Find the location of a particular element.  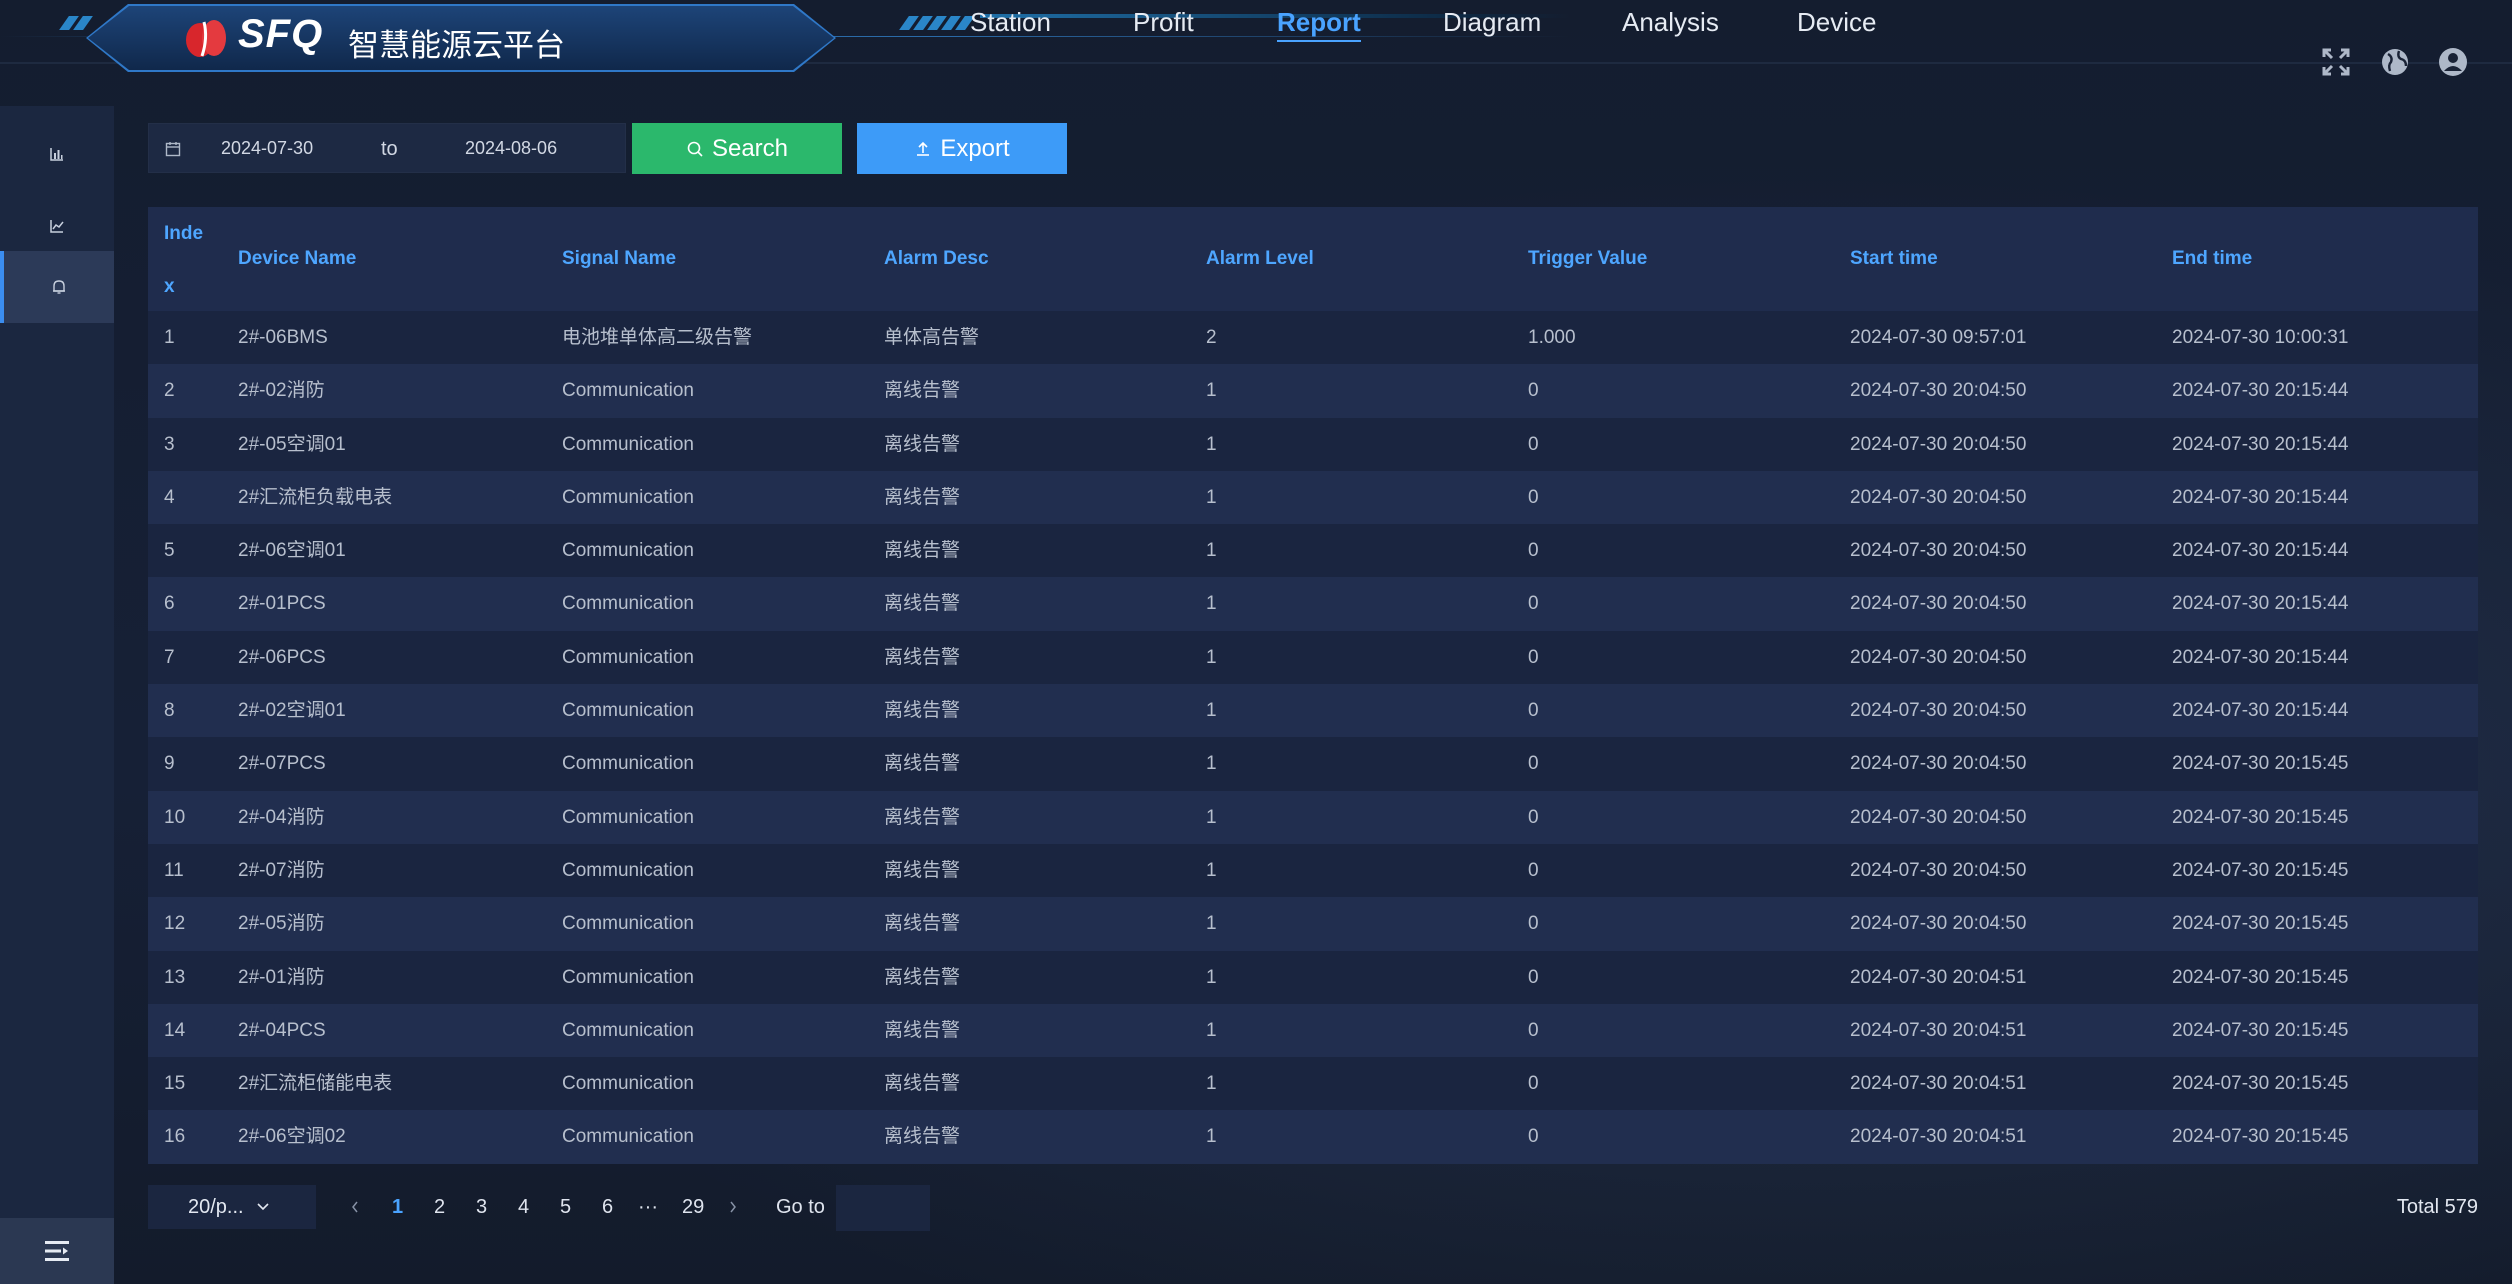

page-1: 1 is located at coordinates (397, 1207).